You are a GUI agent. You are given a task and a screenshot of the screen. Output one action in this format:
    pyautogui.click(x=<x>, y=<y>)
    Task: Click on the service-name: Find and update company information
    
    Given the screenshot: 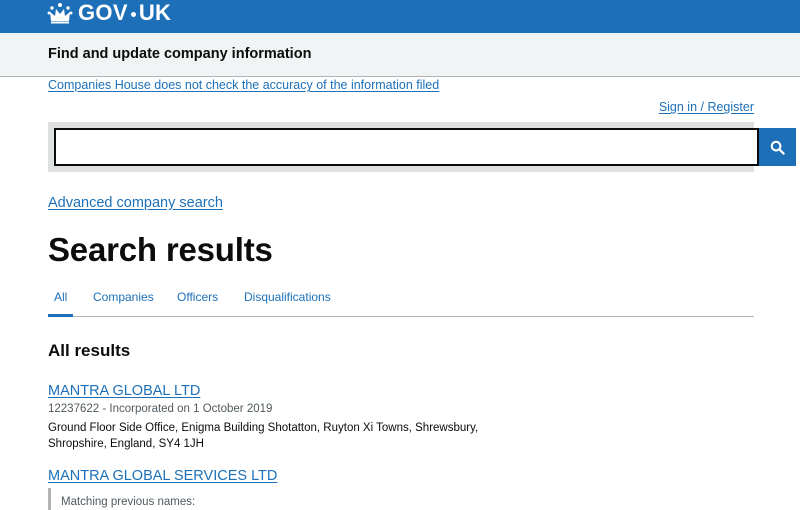 What is the action you would take?
    pyautogui.click(x=179, y=54)
    